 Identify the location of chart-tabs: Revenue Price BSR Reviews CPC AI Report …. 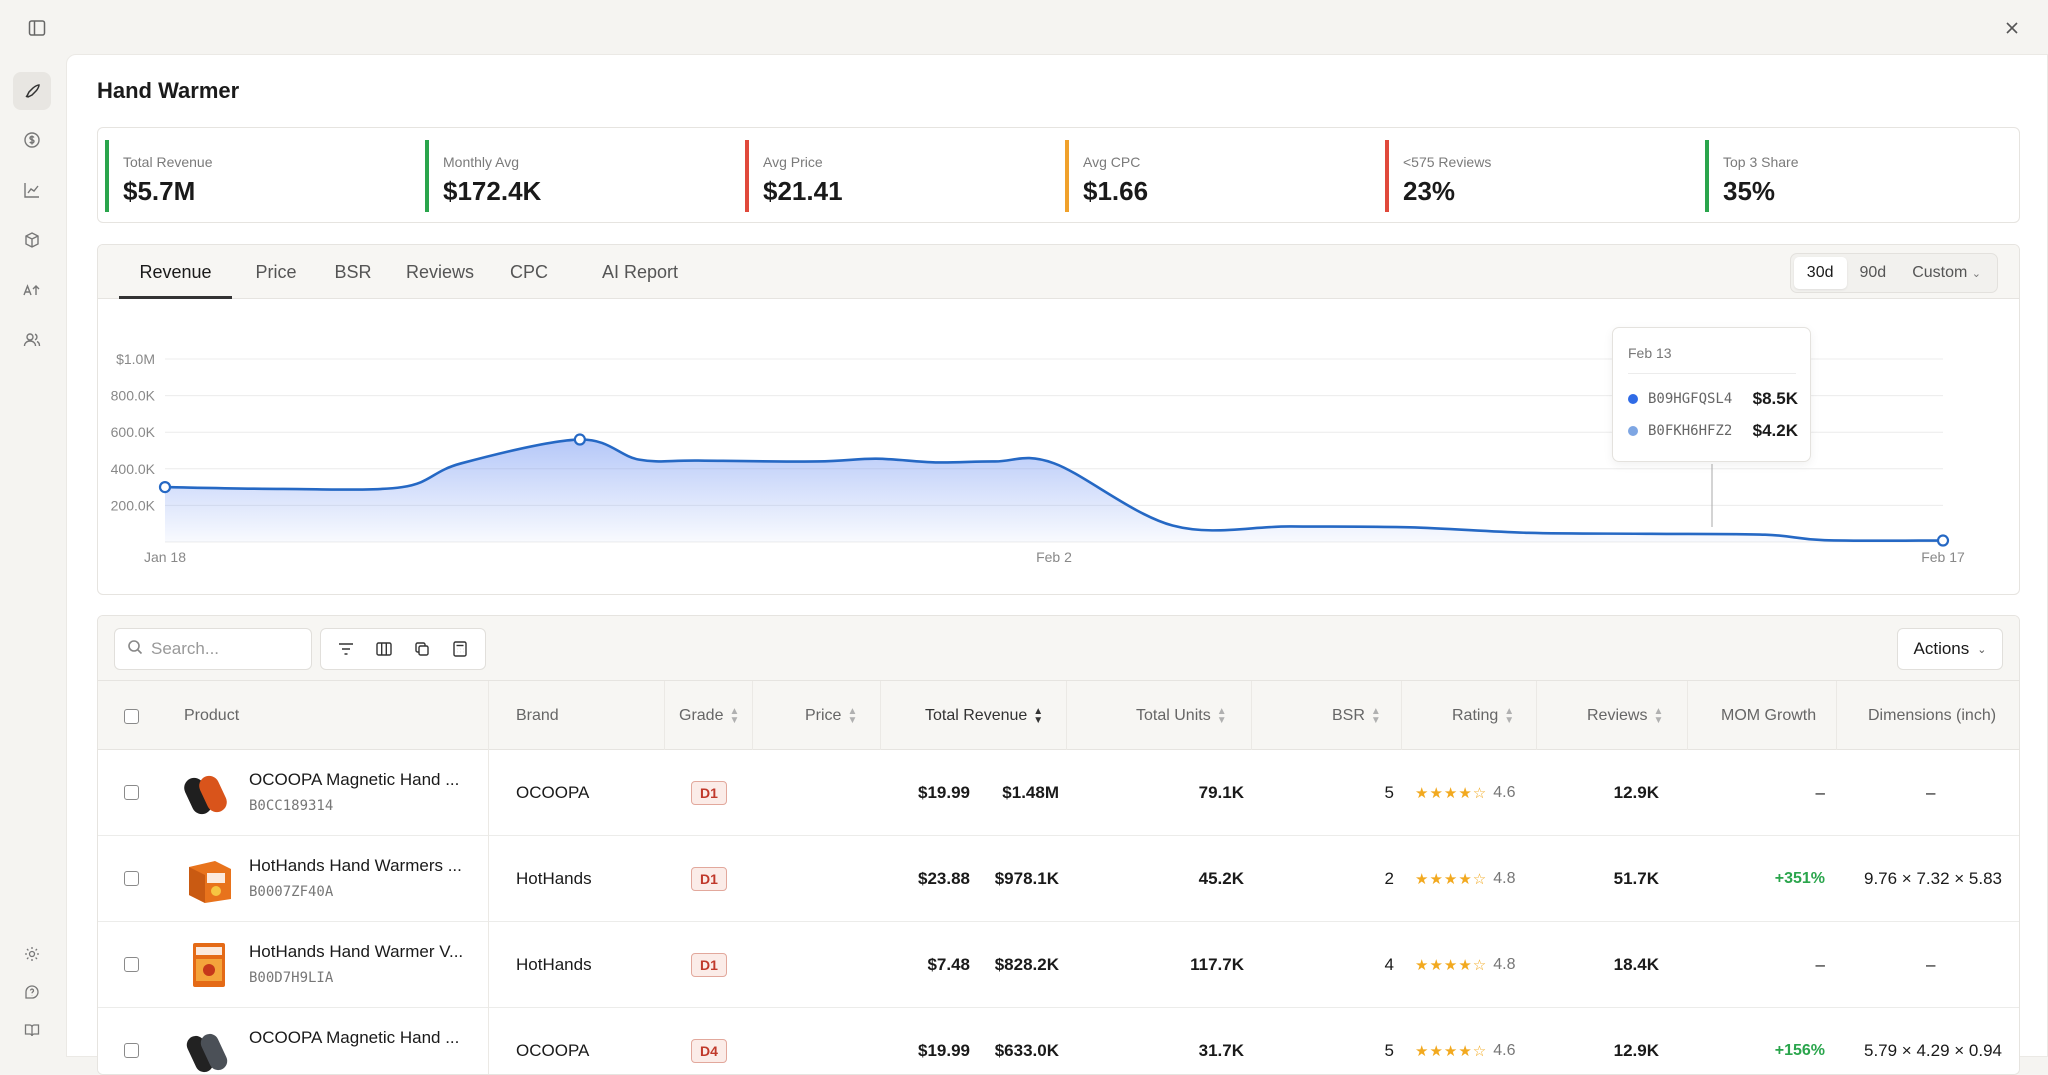
(1058, 272).